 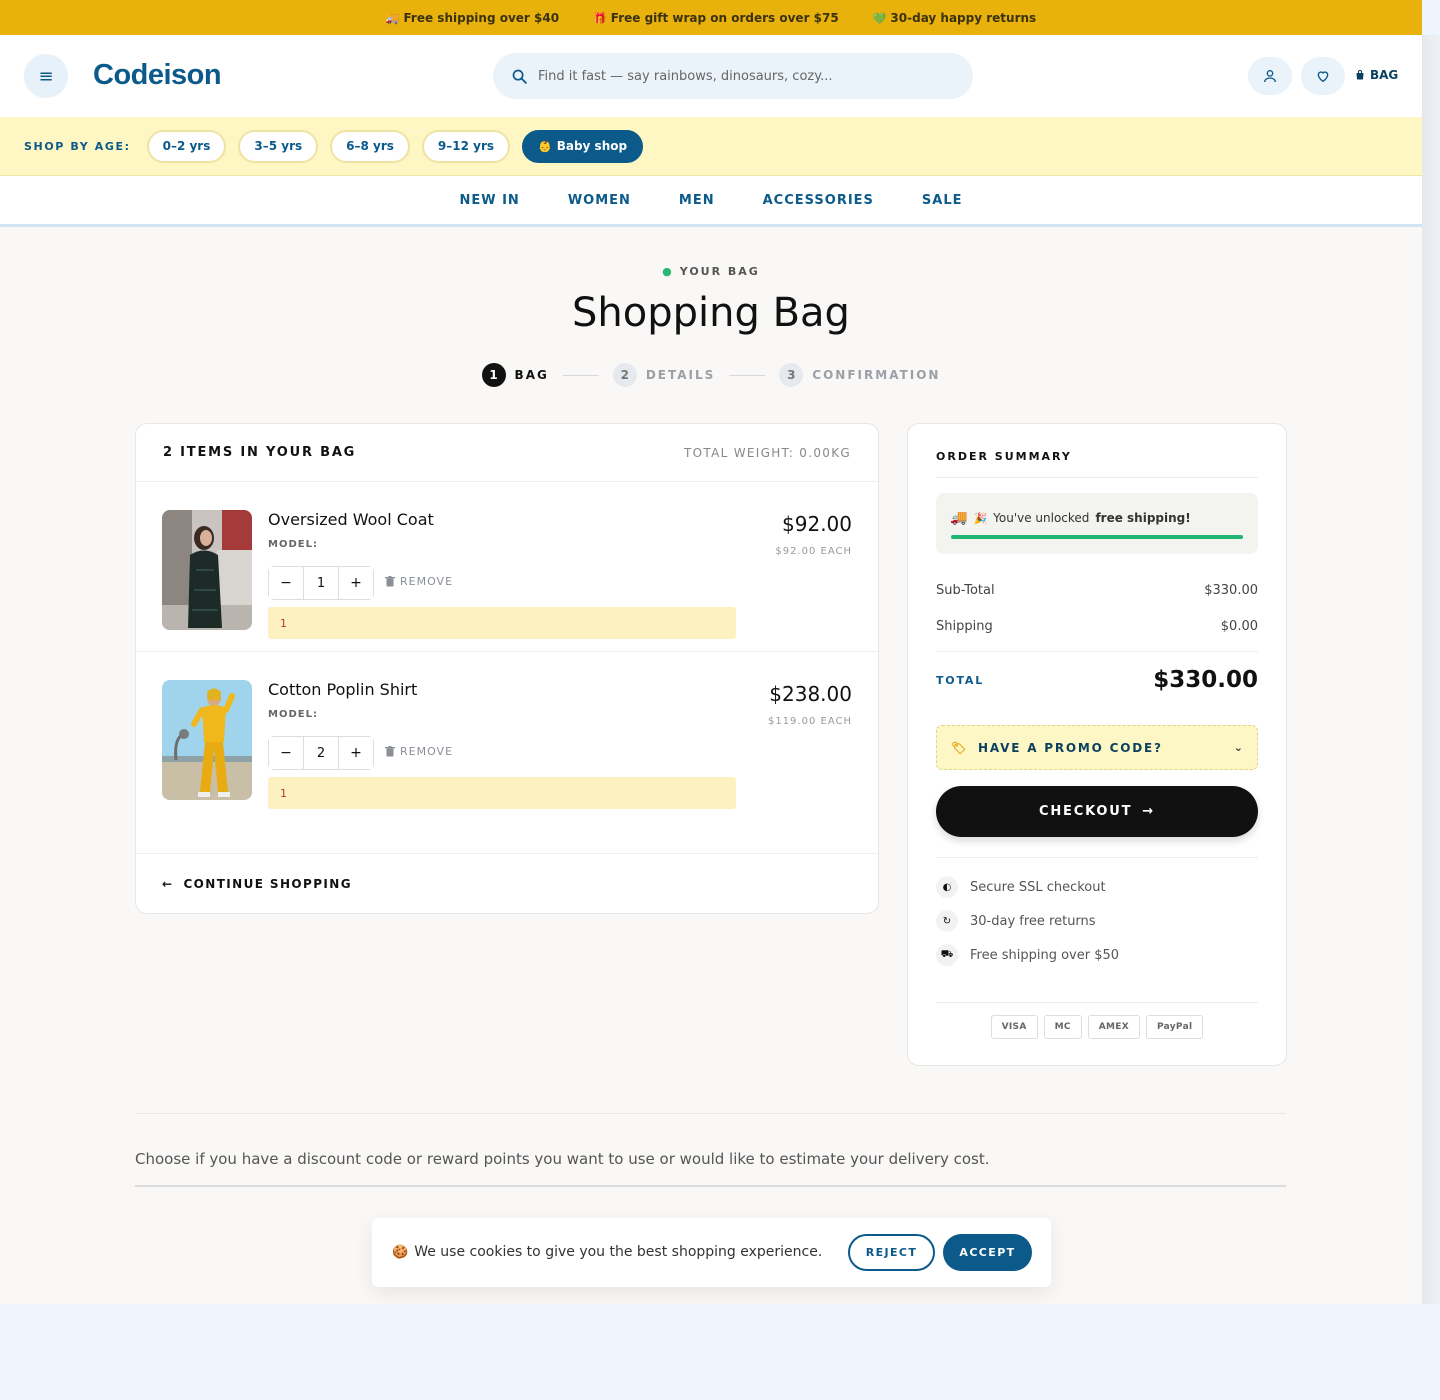 What do you see at coordinates (810, 694) in the screenshot?
I see `product-line-total: $238.00` at bounding box center [810, 694].